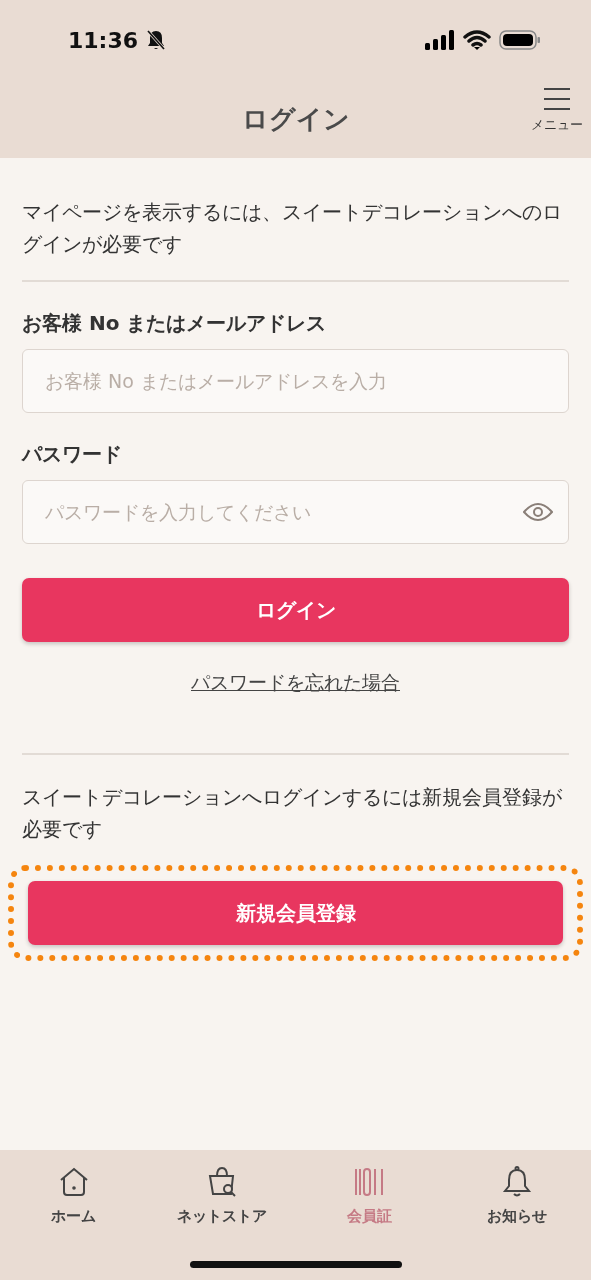 Image resolution: width=591 pixels, height=1280 pixels. What do you see at coordinates (74, 1195) in the screenshot?
I see `tab-bar-item: ホーム` at bounding box center [74, 1195].